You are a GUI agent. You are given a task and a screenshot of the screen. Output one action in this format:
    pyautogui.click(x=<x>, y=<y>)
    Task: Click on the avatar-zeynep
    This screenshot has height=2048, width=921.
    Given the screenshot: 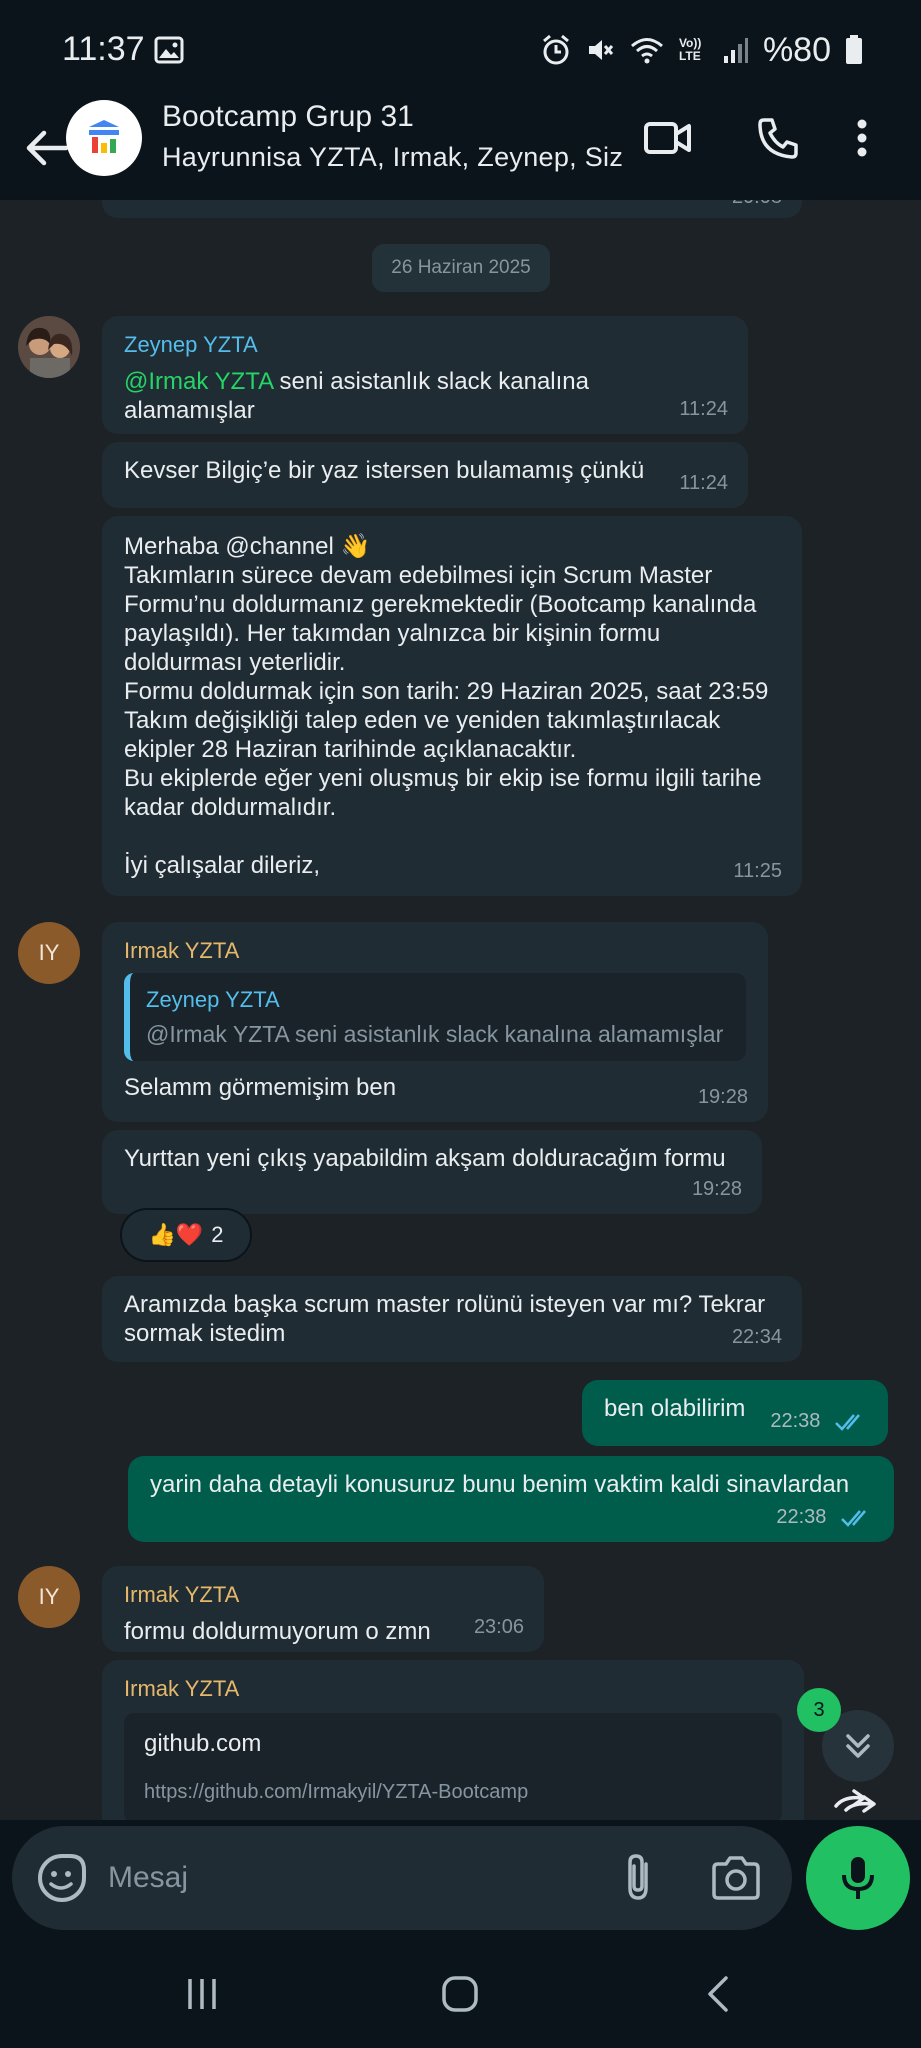 What is the action you would take?
    pyautogui.click(x=49, y=347)
    